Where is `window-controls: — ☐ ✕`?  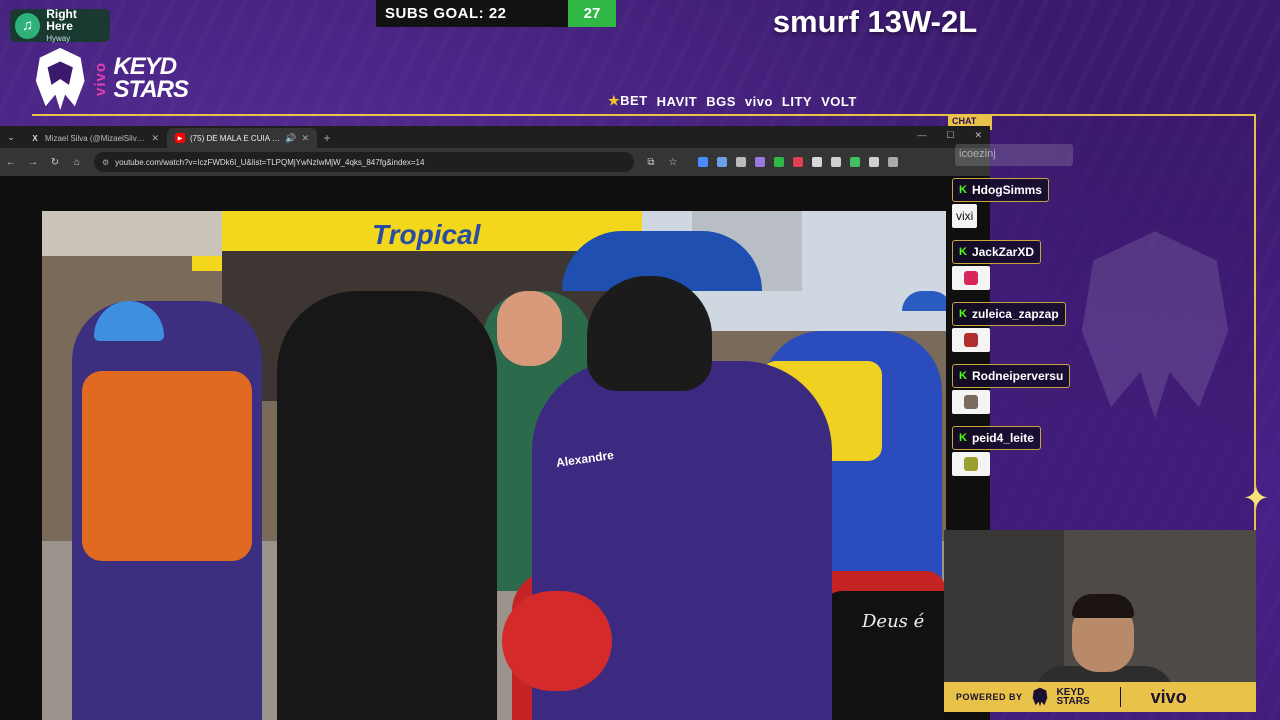
window-controls: — ☐ ✕ is located at coordinates (949, 135).